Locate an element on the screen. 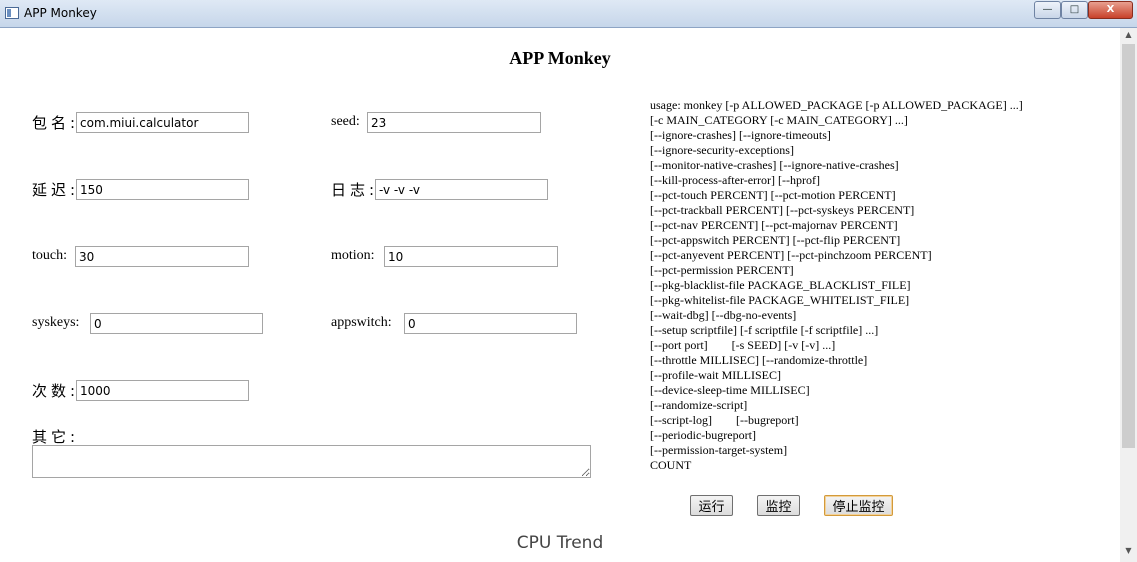  count-label: 次数: is located at coordinates (56, 391).